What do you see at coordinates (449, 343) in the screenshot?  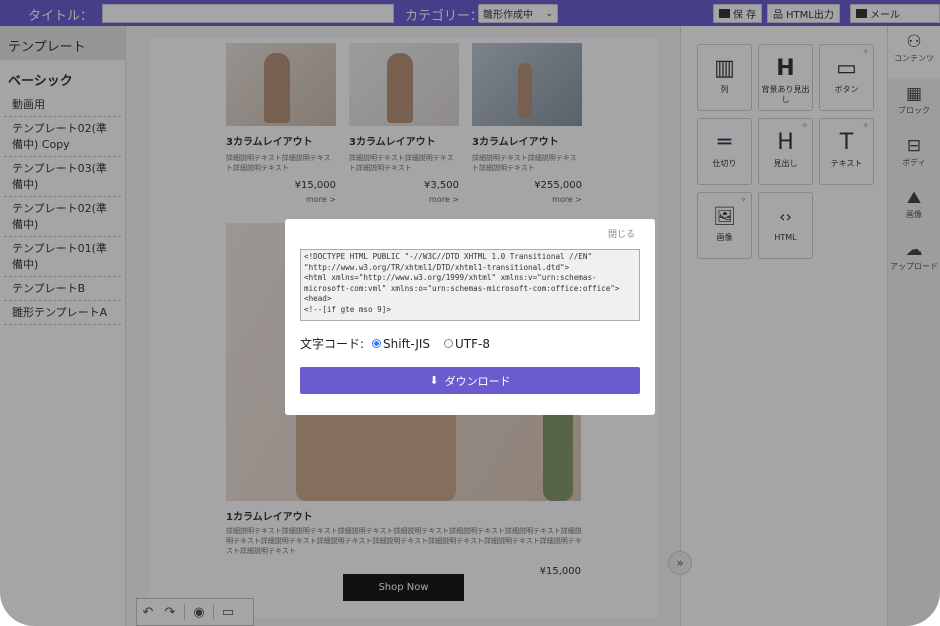 I see `radio-utf8` at bounding box center [449, 343].